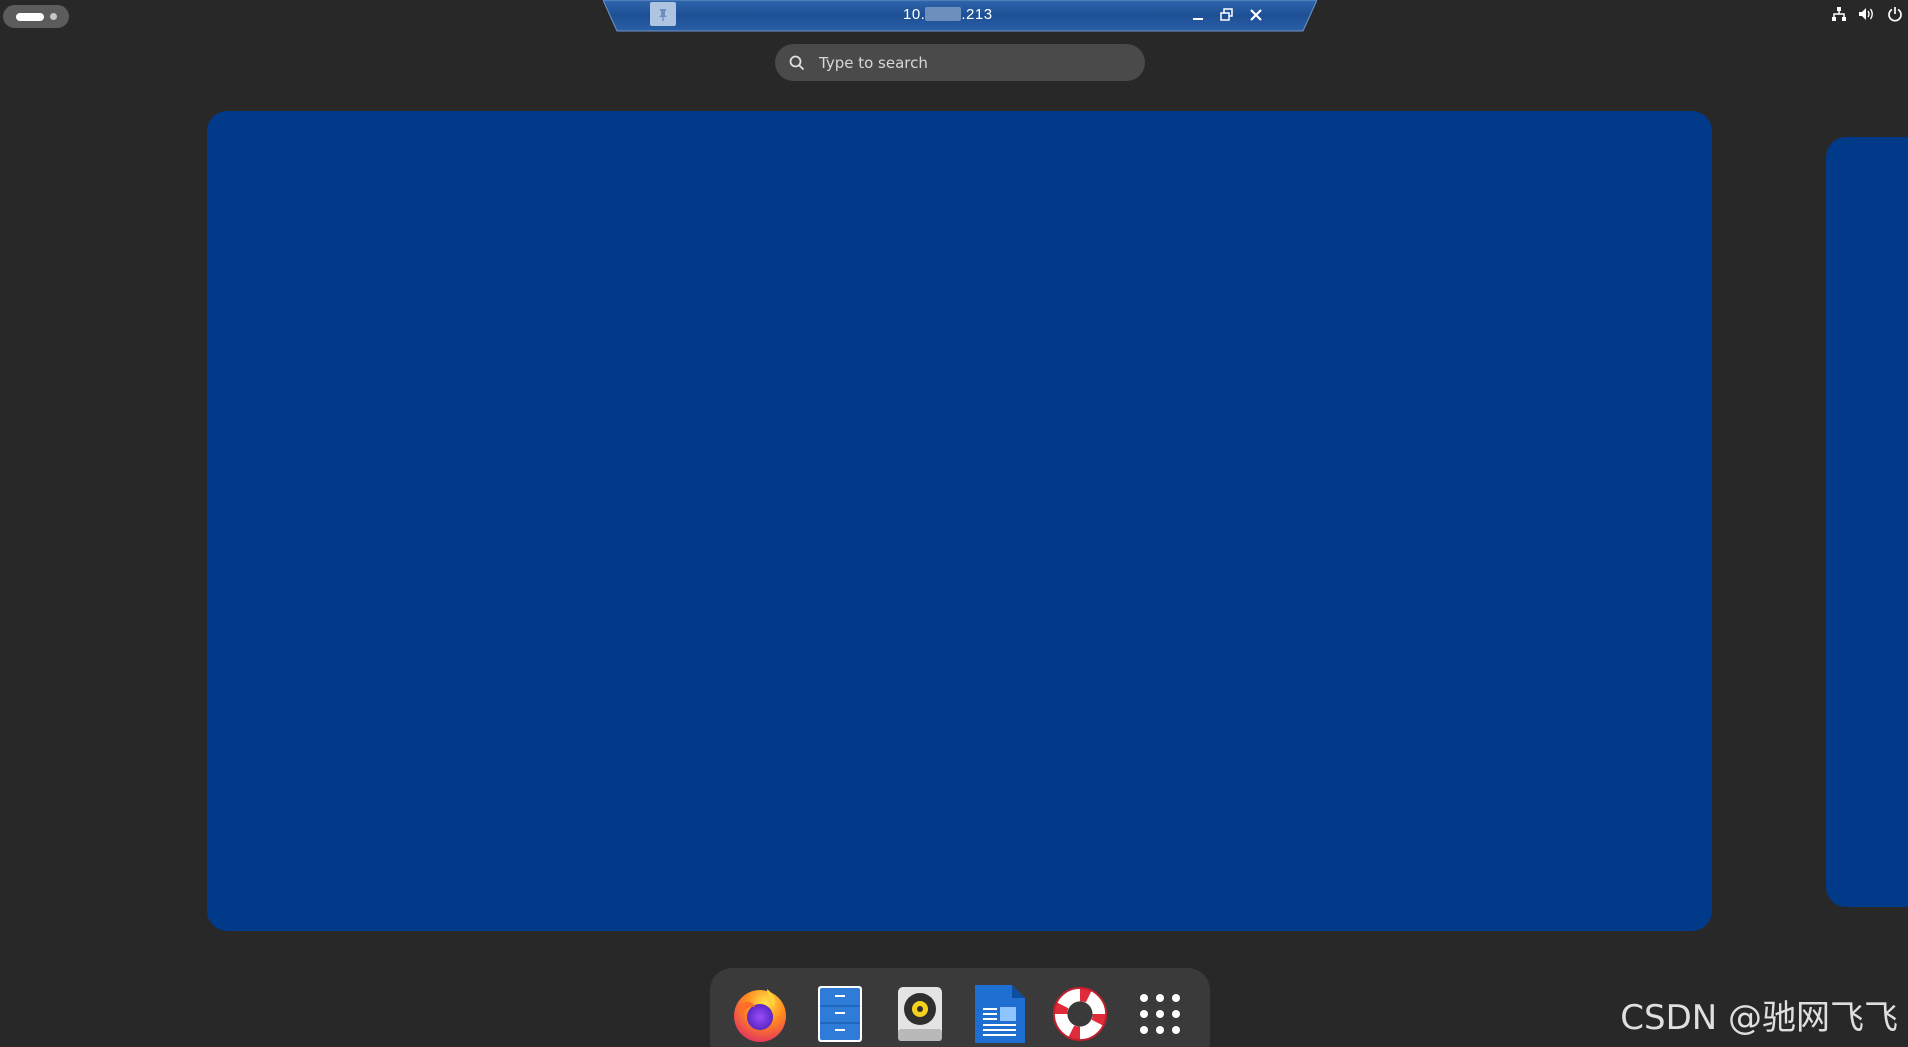 This screenshot has width=1908, height=1047. Describe the element at coordinates (1839, 14) in the screenshot. I see `network-icon` at that location.